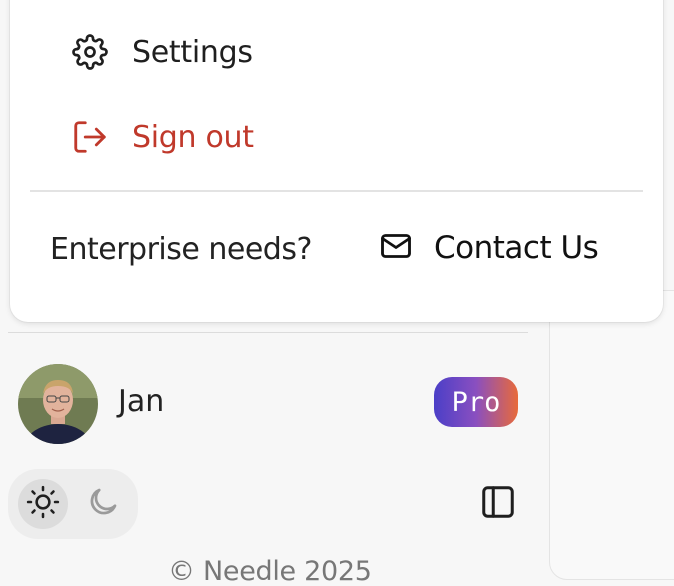 The image size is (674, 586). I want to click on pro-badge: Pro, so click(476, 402).